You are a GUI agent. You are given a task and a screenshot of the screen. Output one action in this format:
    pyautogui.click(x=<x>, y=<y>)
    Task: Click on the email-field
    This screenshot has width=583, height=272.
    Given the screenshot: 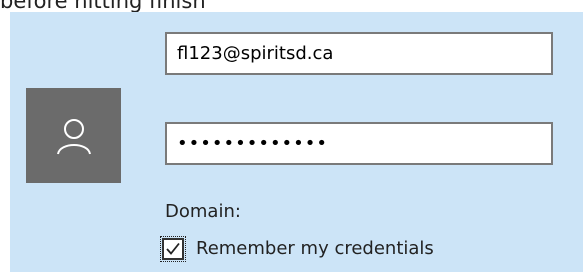 What is the action you would take?
    pyautogui.click(x=359, y=53)
    